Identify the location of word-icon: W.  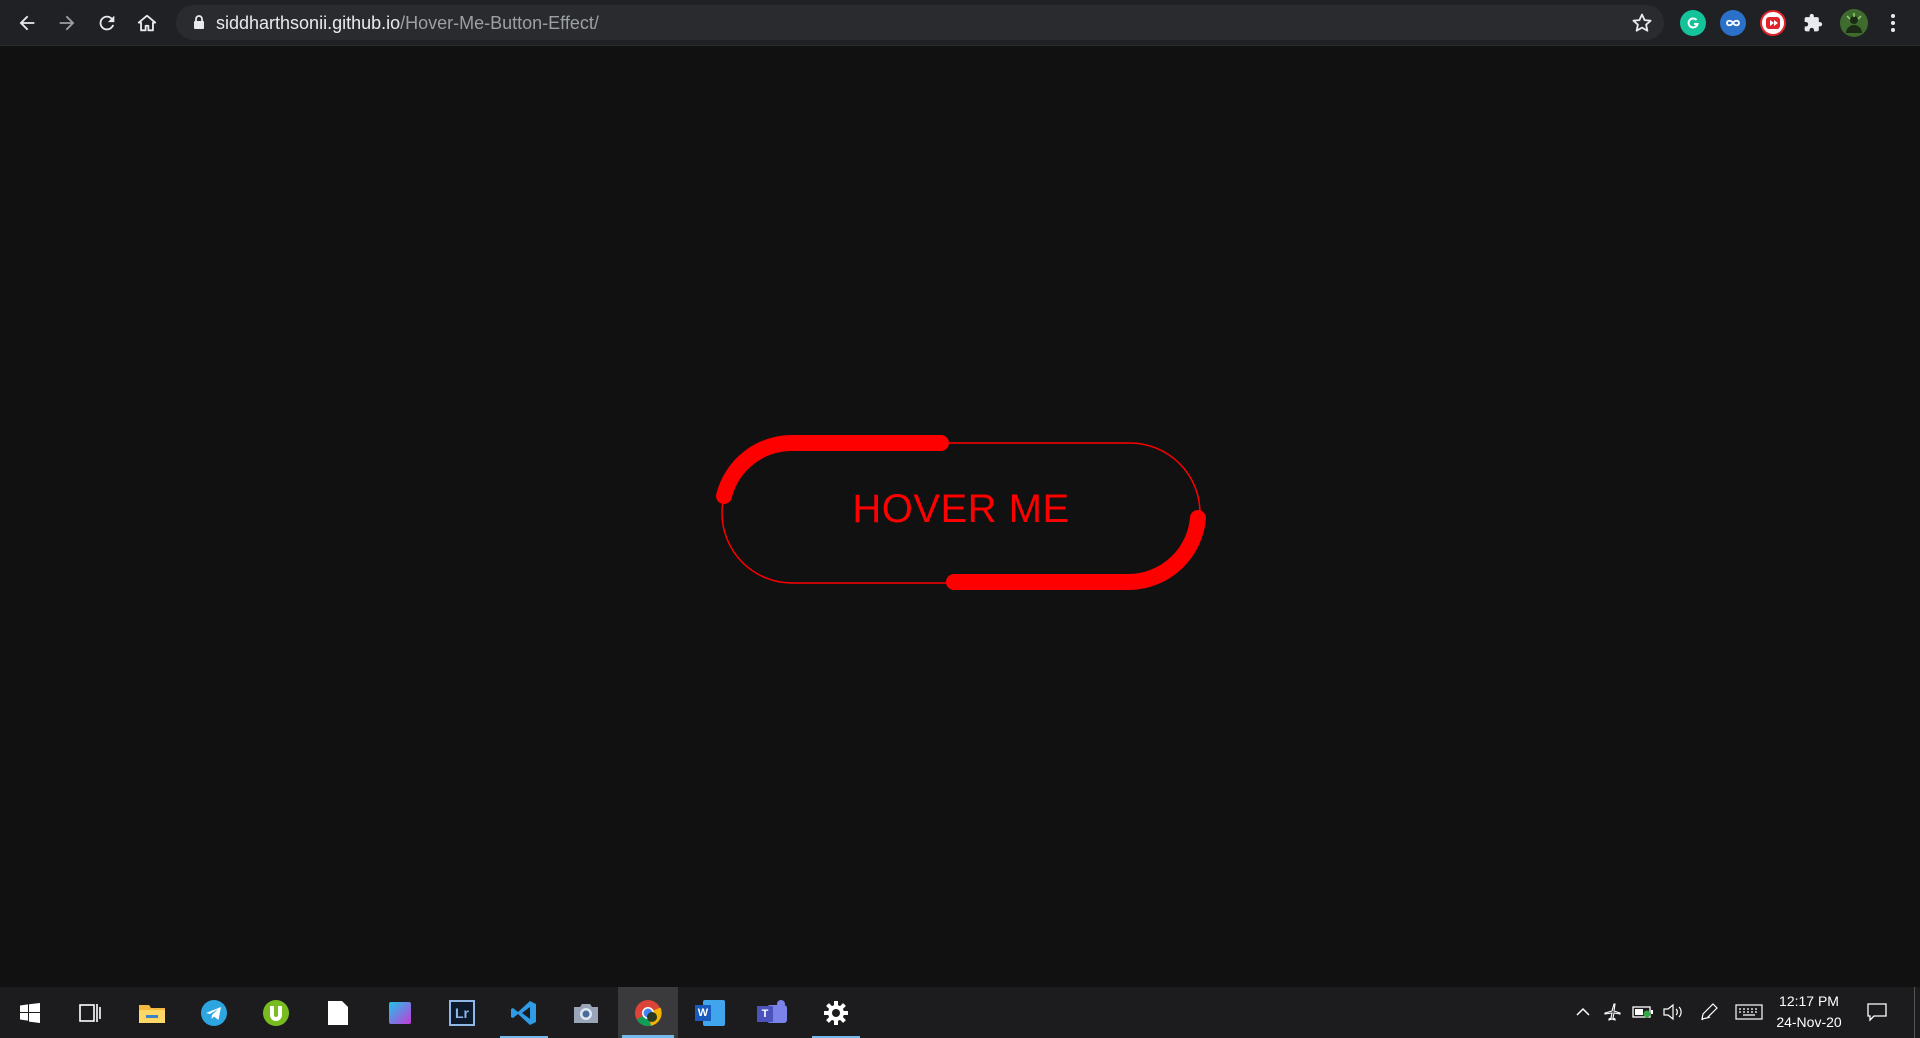
(710, 1012).